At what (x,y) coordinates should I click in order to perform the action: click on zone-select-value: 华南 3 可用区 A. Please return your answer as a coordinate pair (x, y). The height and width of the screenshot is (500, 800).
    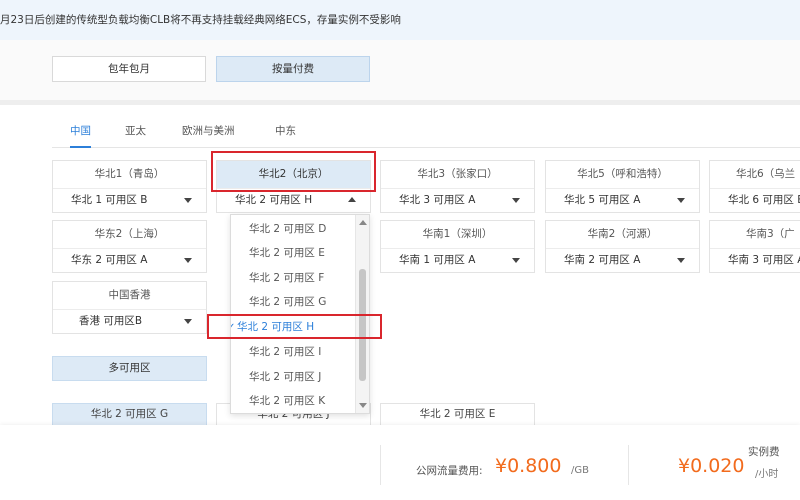
    Looking at the image, I should click on (764, 260).